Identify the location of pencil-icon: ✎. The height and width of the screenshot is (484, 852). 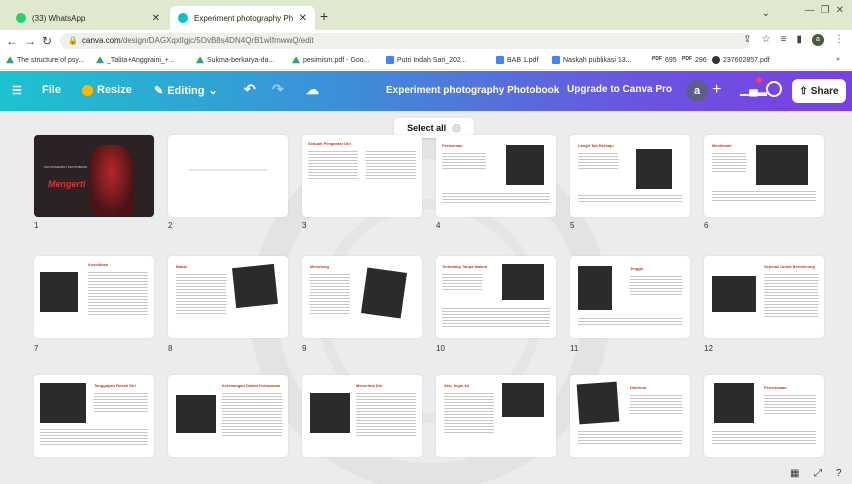
(159, 91).